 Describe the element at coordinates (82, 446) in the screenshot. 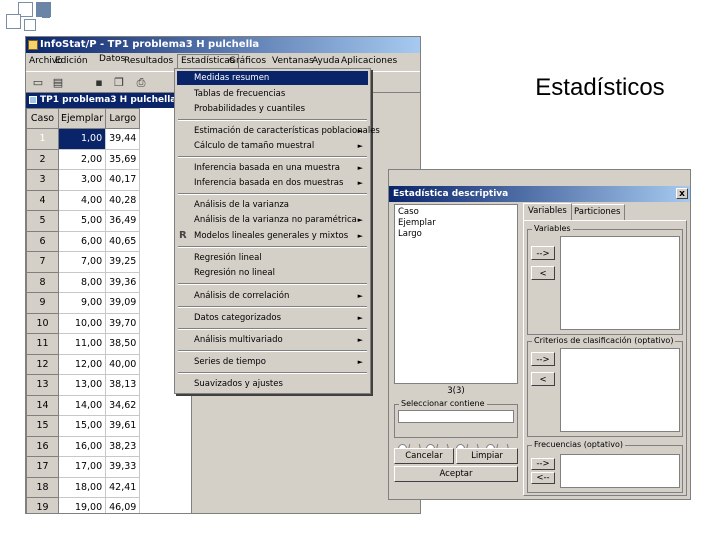

I see `table-cell: 16,00` at that location.